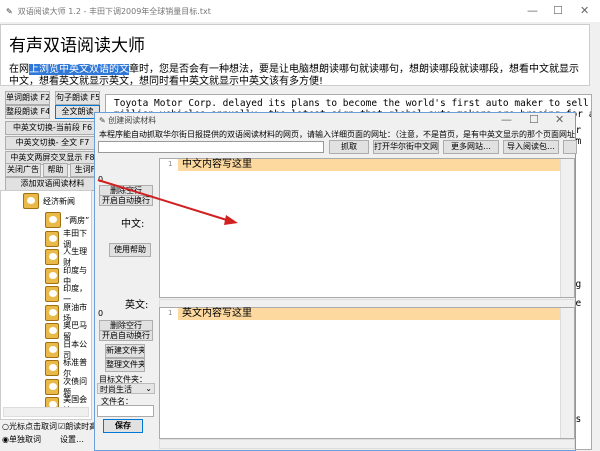  I want to click on arrow-head, so click(231, 220).